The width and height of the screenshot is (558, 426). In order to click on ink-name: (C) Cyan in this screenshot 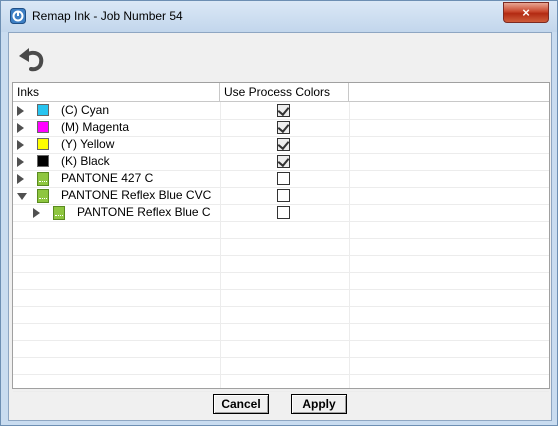, I will do `click(85, 110)`.